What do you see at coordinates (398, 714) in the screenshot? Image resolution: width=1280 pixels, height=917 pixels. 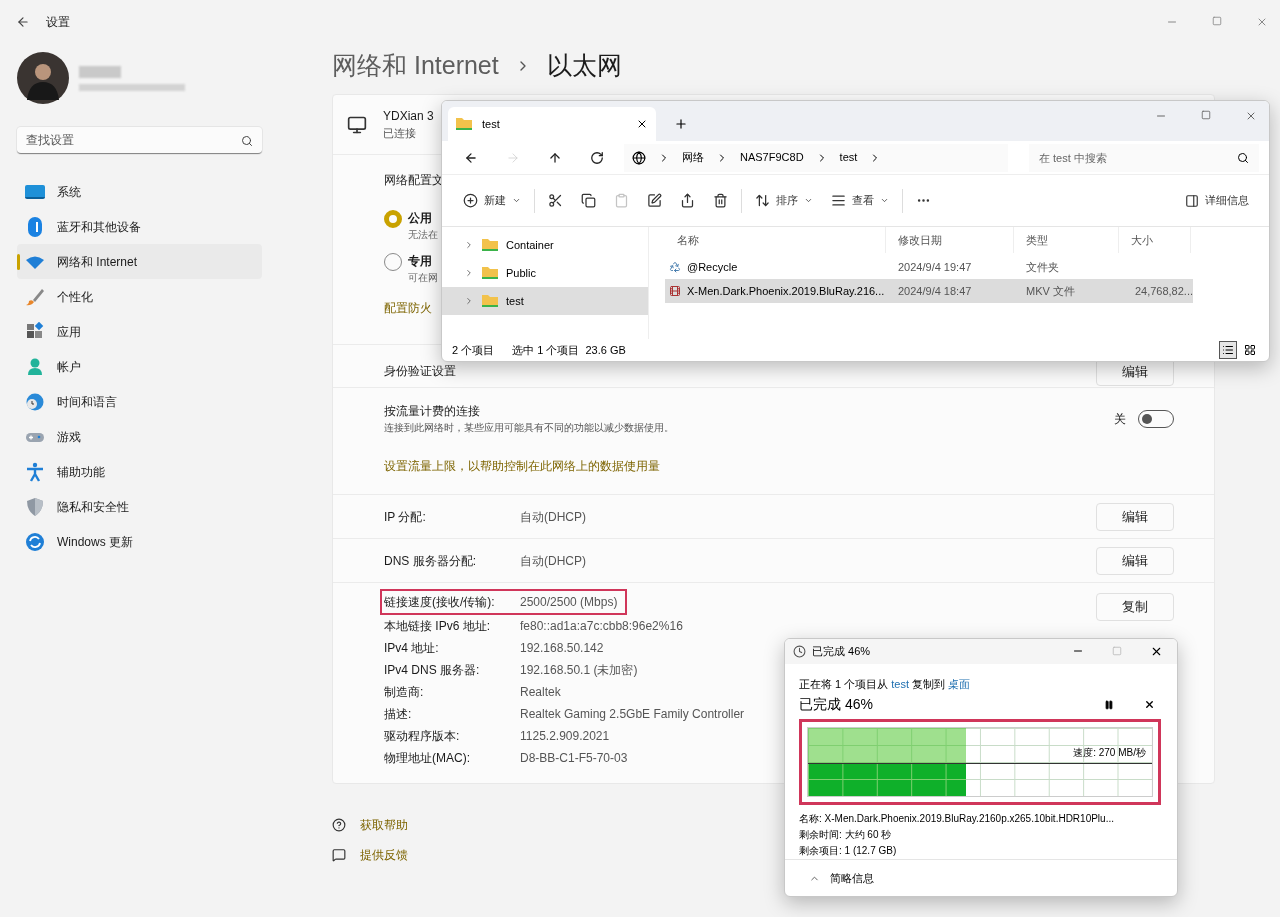 I see `property-label: 描述:` at bounding box center [398, 714].